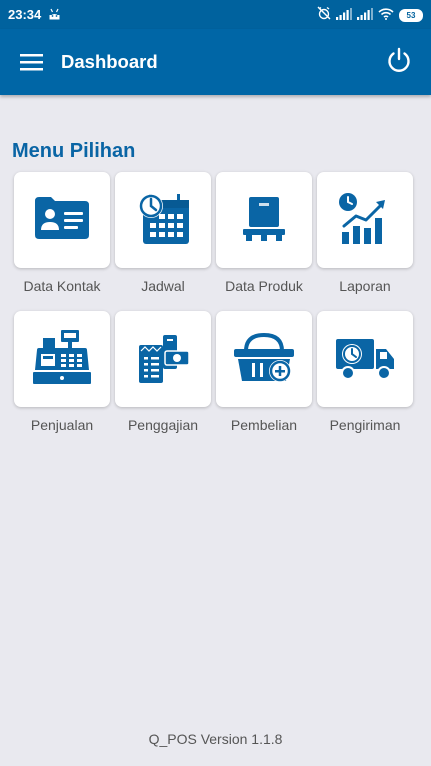  Describe the element at coordinates (54, 16) in the screenshot. I see `android-icon` at that location.